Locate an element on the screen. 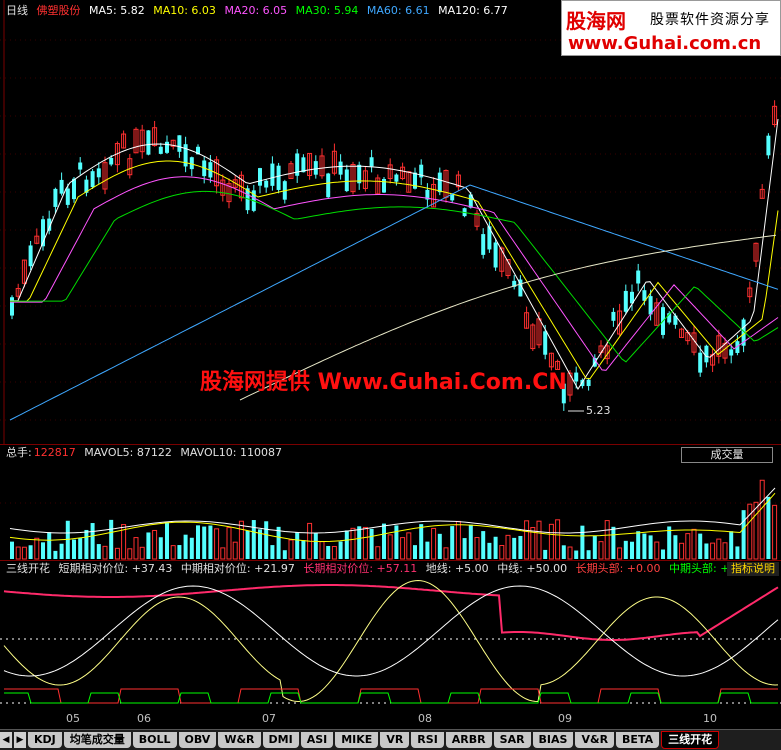 This screenshot has width=781, height=750. indicator-ground: 地线: +5.00 is located at coordinates (457, 568).